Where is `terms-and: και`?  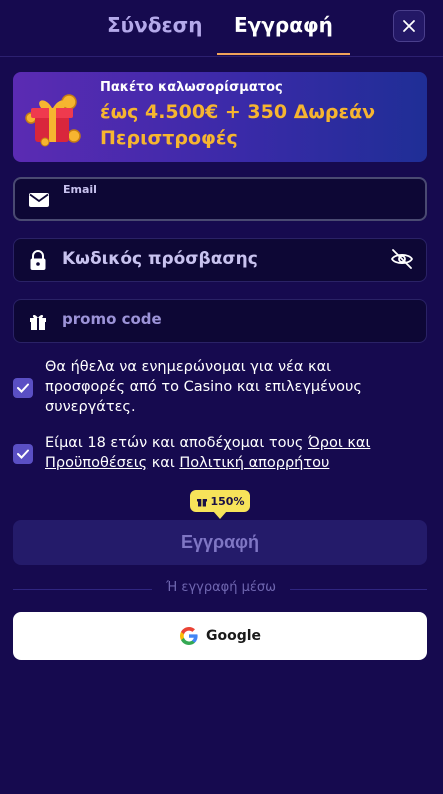
terms-and: και is located at coordinates (163, 463).